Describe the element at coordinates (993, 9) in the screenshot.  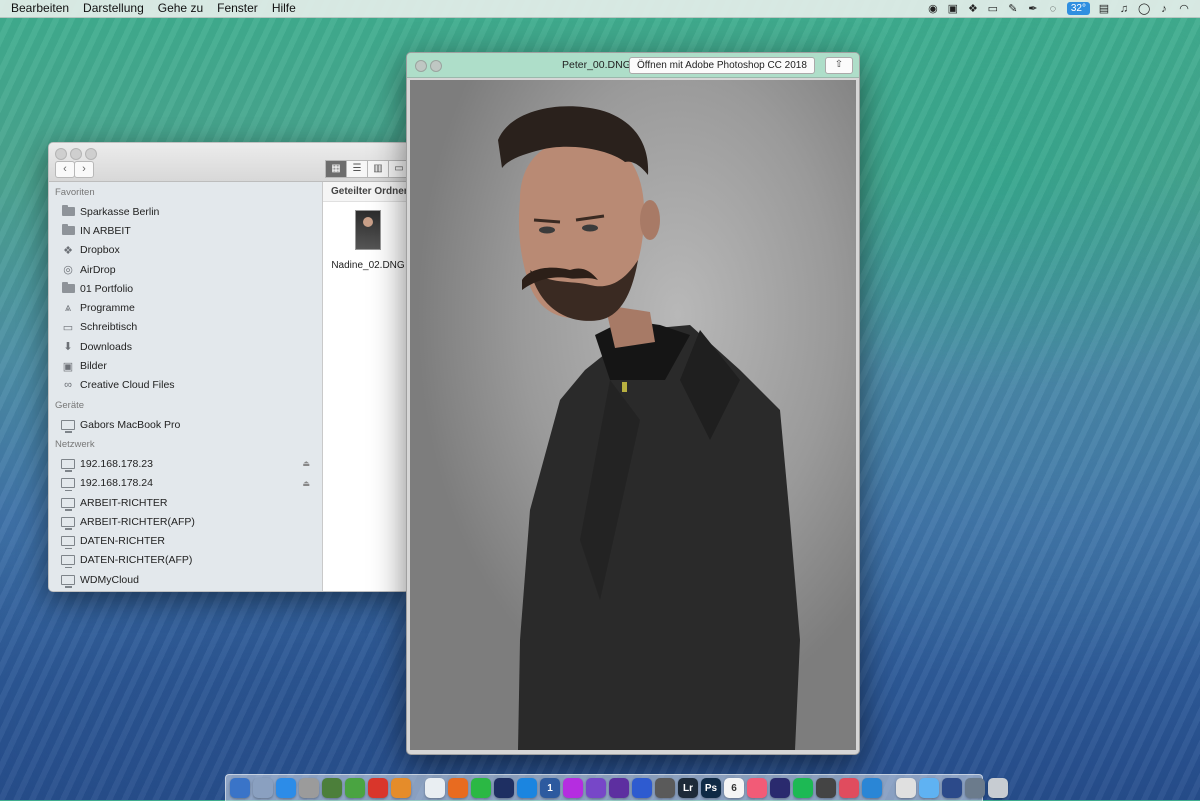
I see `battery-monitor-icon: ▭` at that location.